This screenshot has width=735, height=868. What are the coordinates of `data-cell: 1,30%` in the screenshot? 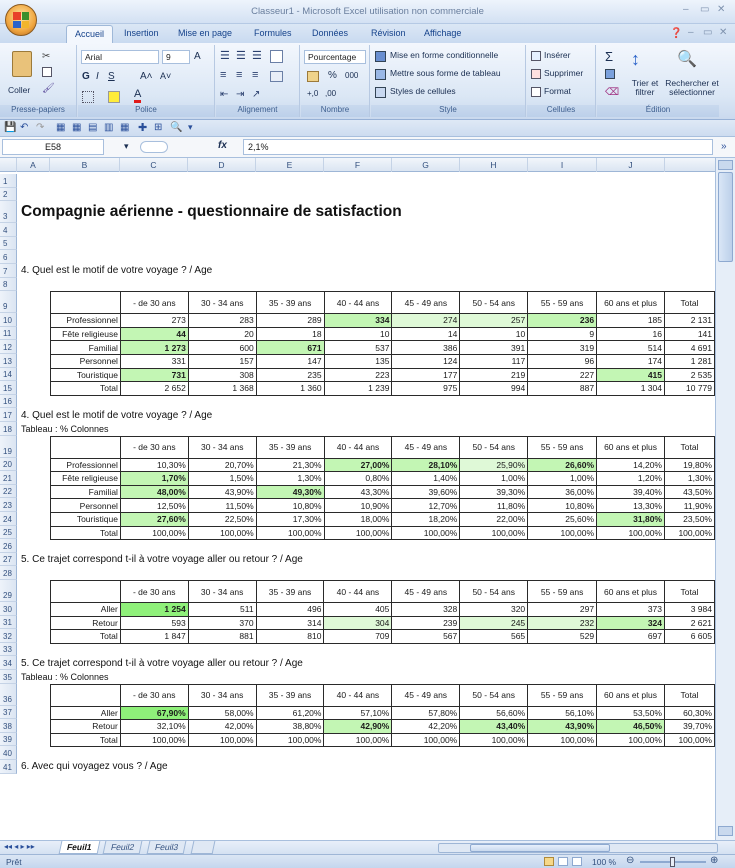 It's located at (689, 478).